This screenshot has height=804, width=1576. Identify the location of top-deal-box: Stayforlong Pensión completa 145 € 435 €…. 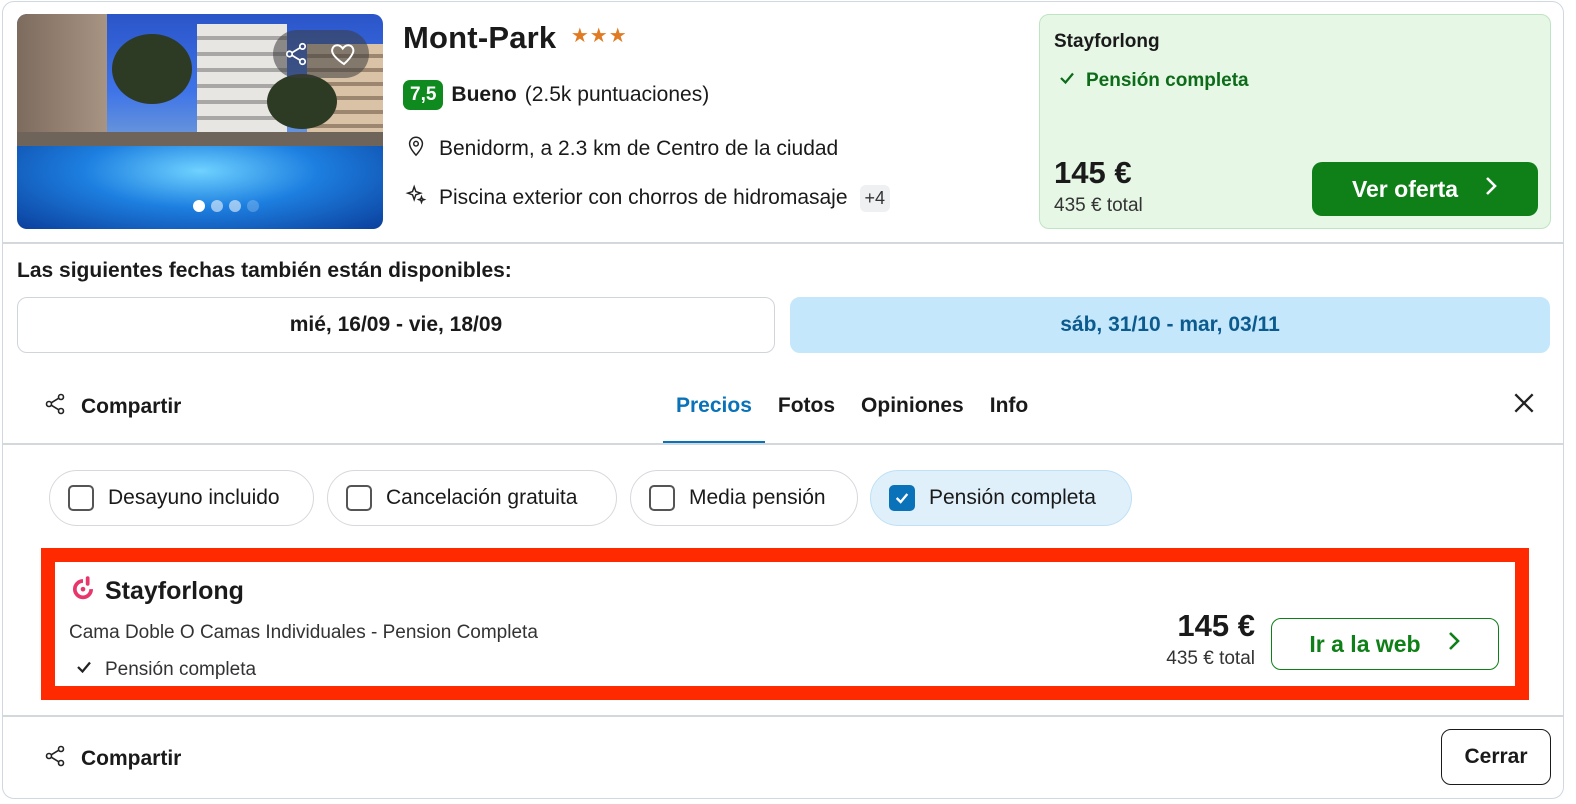
(1295, 121).